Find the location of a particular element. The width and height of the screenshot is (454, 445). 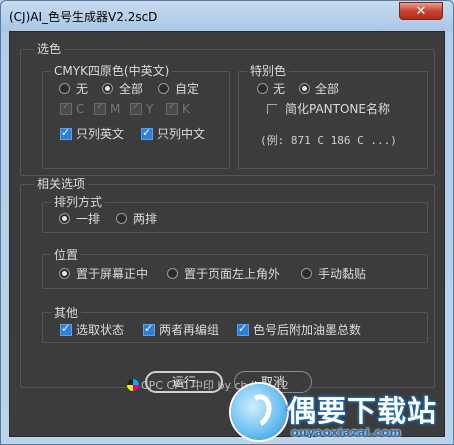

position-center-label: 置于屏幕正中 is located at coordinates (112, 274).